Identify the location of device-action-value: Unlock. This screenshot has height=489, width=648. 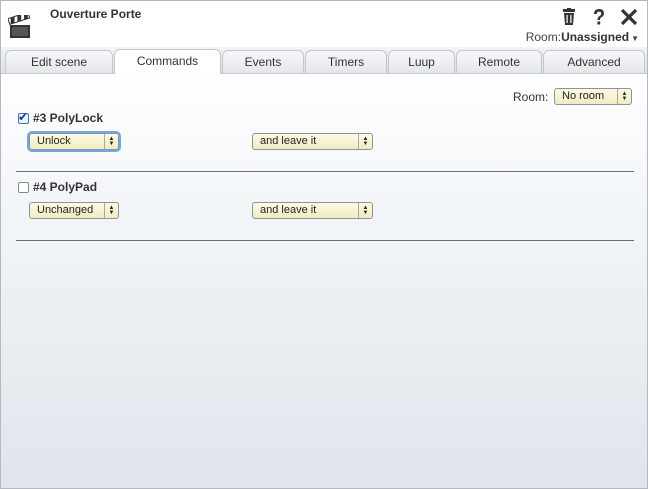
(54, 141).